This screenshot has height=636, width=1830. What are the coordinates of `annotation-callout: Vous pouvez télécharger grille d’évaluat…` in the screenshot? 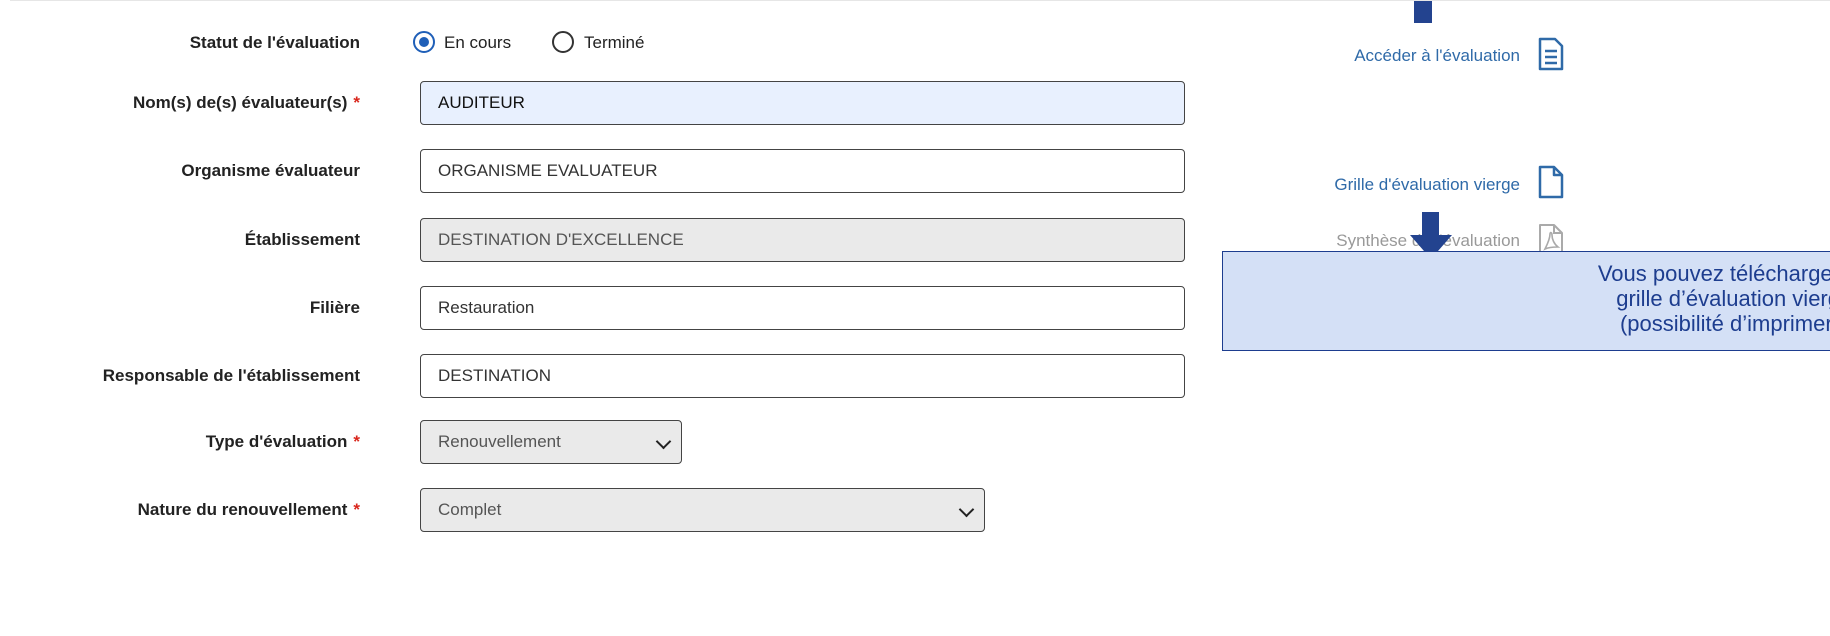 It's located at (1526, 301).